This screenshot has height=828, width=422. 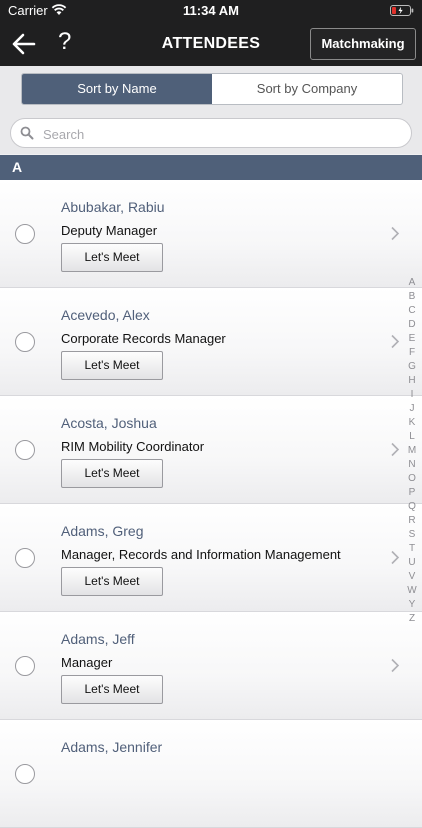 What do you see at coordinates (412, 437) in the screenshot?
I see `index-letter: L` at bounding box center [412, 437].